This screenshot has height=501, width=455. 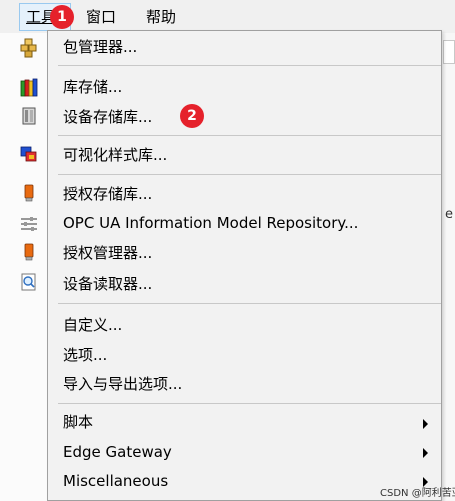 I want to click on menu-item-label: Edge Gateway, so click(x=117, y=452).